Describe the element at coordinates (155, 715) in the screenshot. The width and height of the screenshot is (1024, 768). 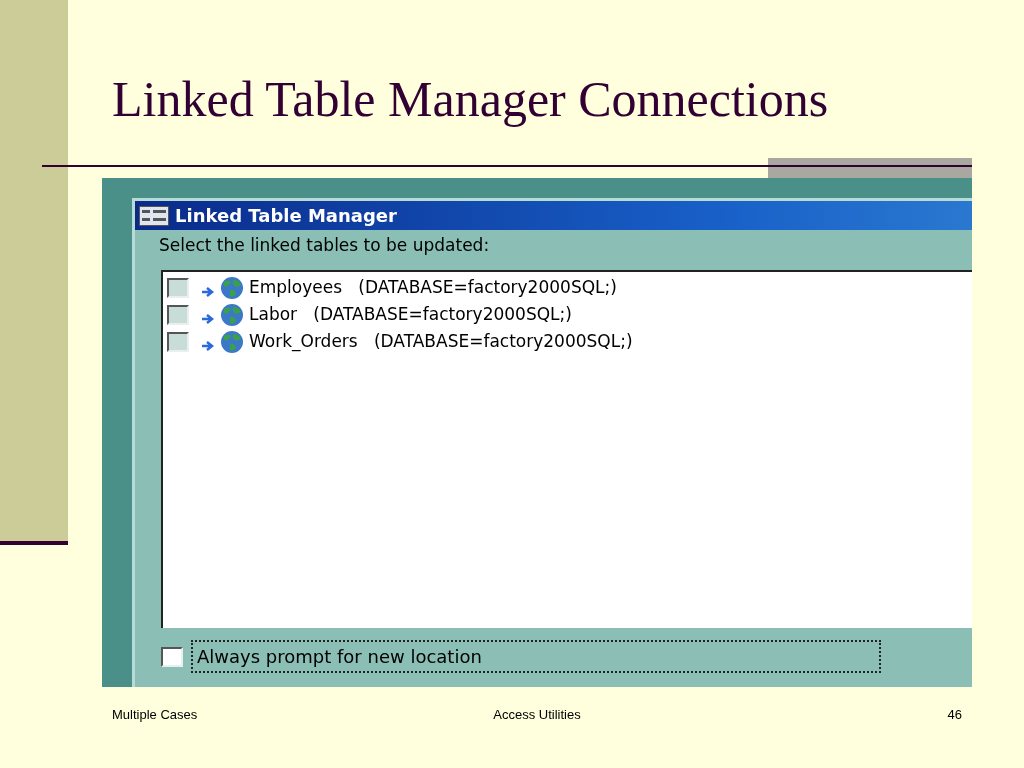
I see `footer-text: Multiple Cases` at that location.